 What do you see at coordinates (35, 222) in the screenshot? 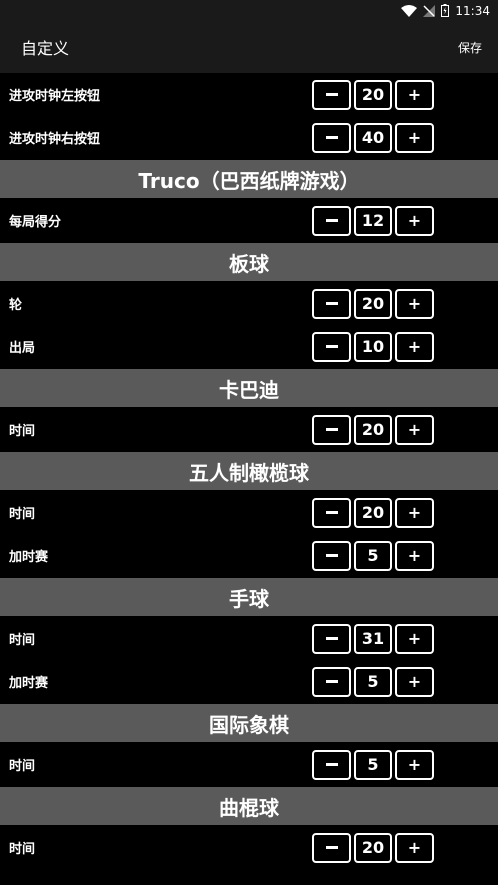
I see `setting-label: 每局得分` at bounding box center [35, 222].